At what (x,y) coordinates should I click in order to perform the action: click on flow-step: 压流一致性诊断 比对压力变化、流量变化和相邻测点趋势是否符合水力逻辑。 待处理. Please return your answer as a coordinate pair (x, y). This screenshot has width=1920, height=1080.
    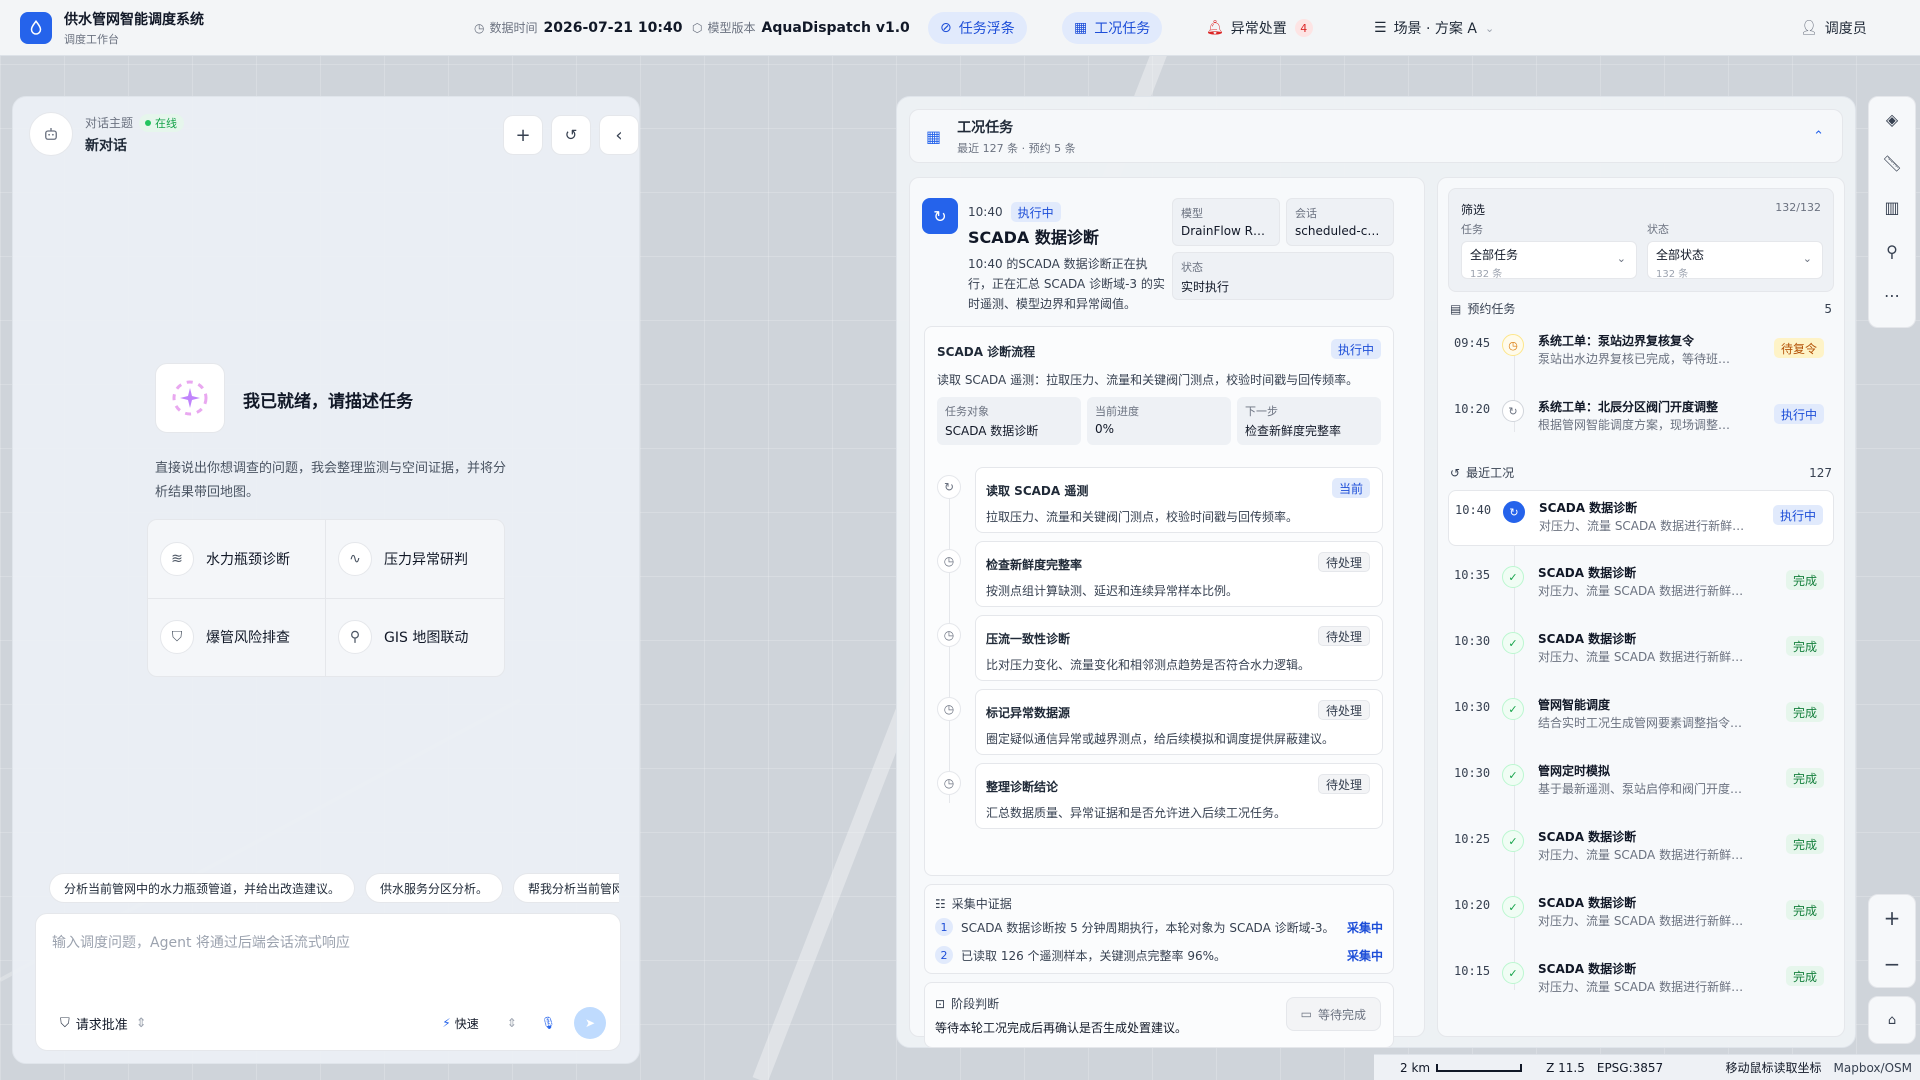
    Looking at the image, I should click on (1179, 648).